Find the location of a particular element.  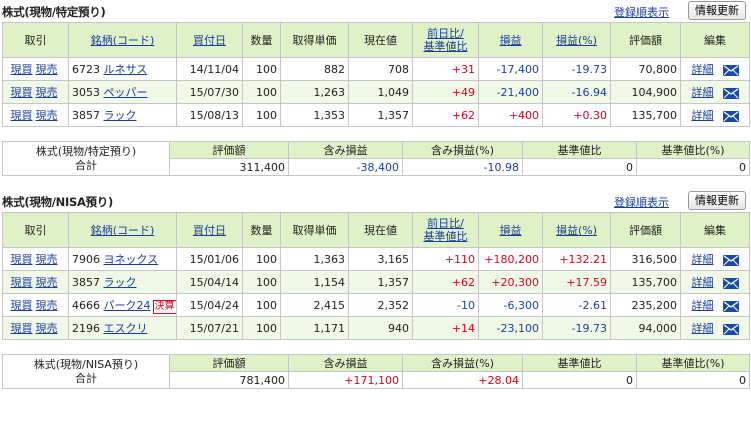

stock-code: 4666 is located at coordinates (86, 305).